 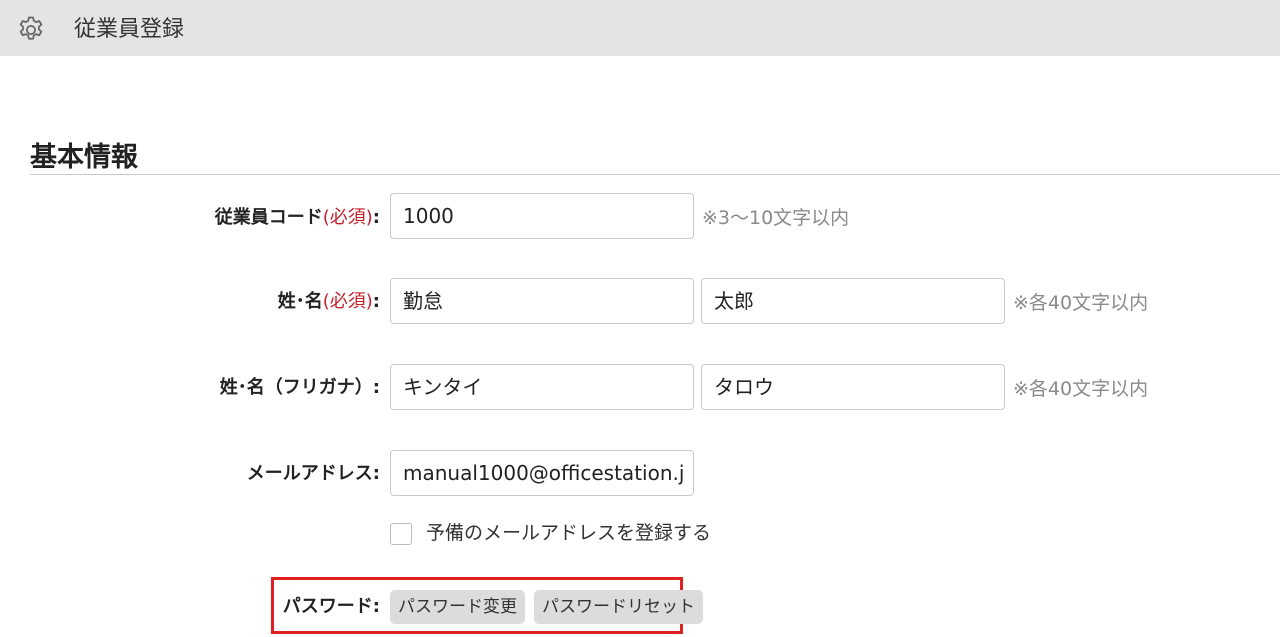 I want to click on section-title: 基本情報, so click(x=84, y=157).